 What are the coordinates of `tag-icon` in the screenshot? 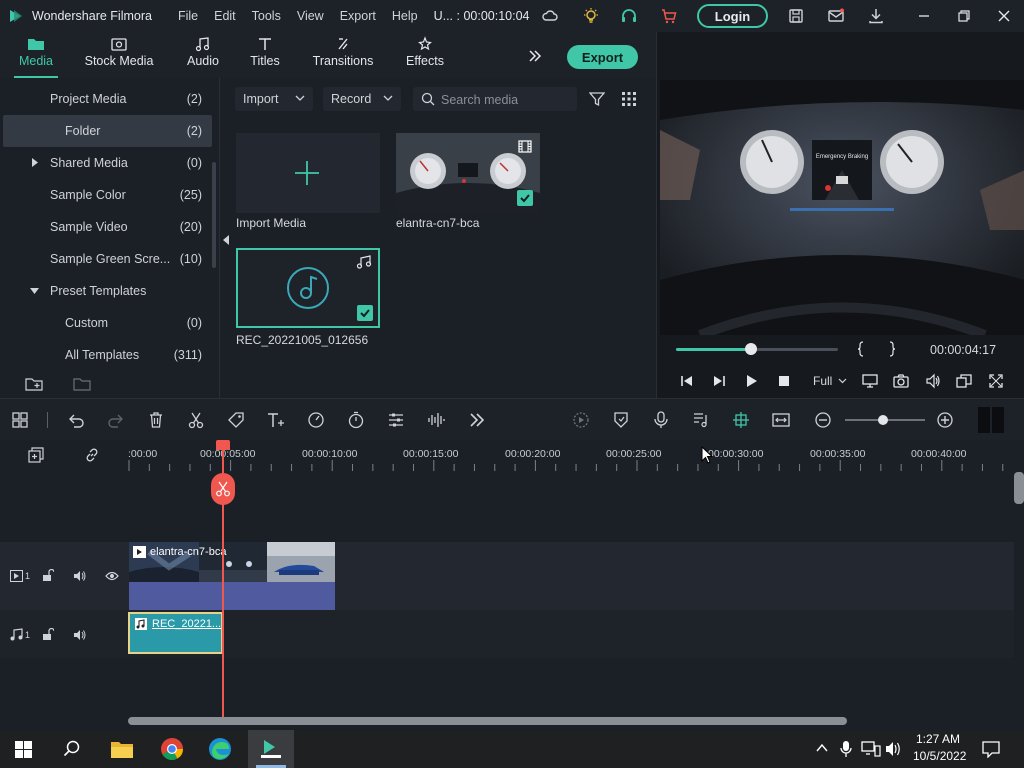 It's located at (236, 420).